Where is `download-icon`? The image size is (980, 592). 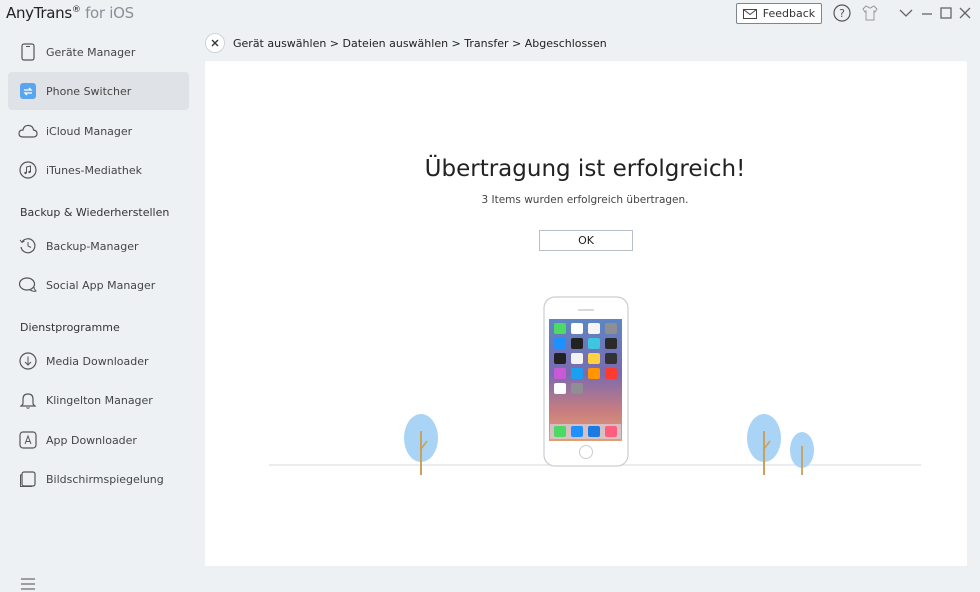
download-icon is located at coordinates (28, 361).